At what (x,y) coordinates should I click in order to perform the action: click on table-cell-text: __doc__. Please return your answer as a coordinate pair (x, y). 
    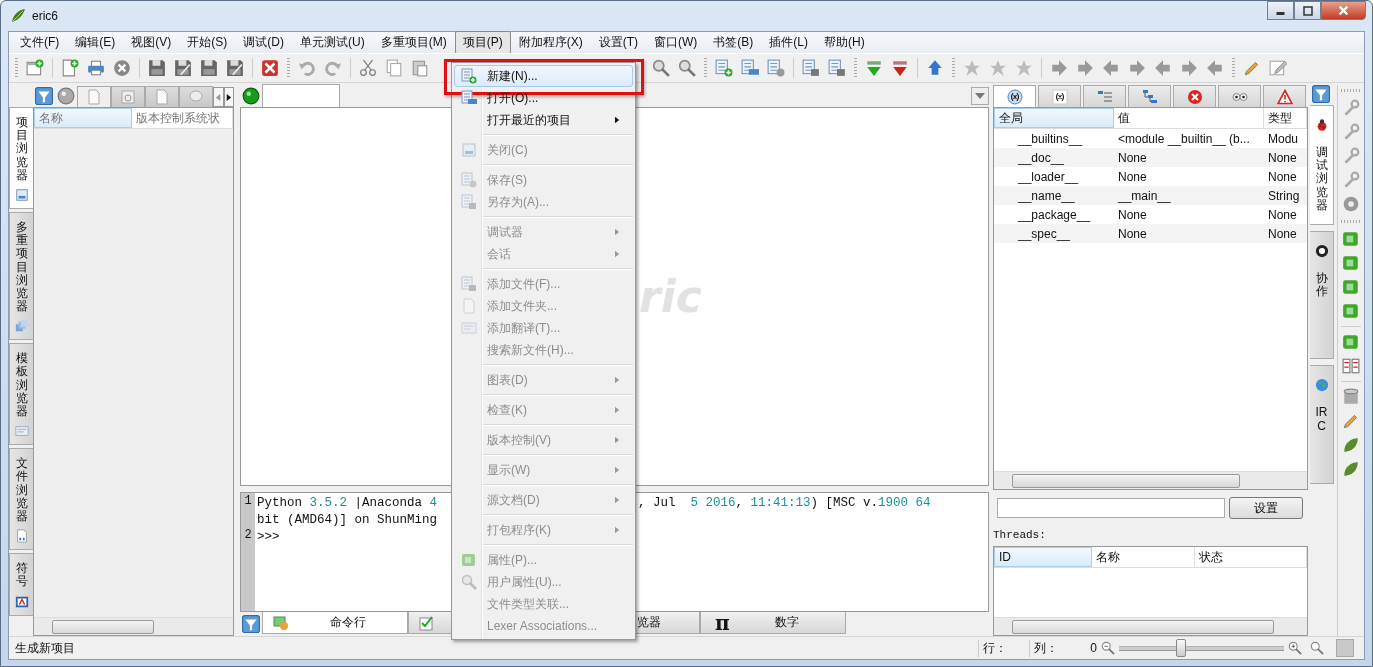
    Looking at the image, I should click on (1041, 158).